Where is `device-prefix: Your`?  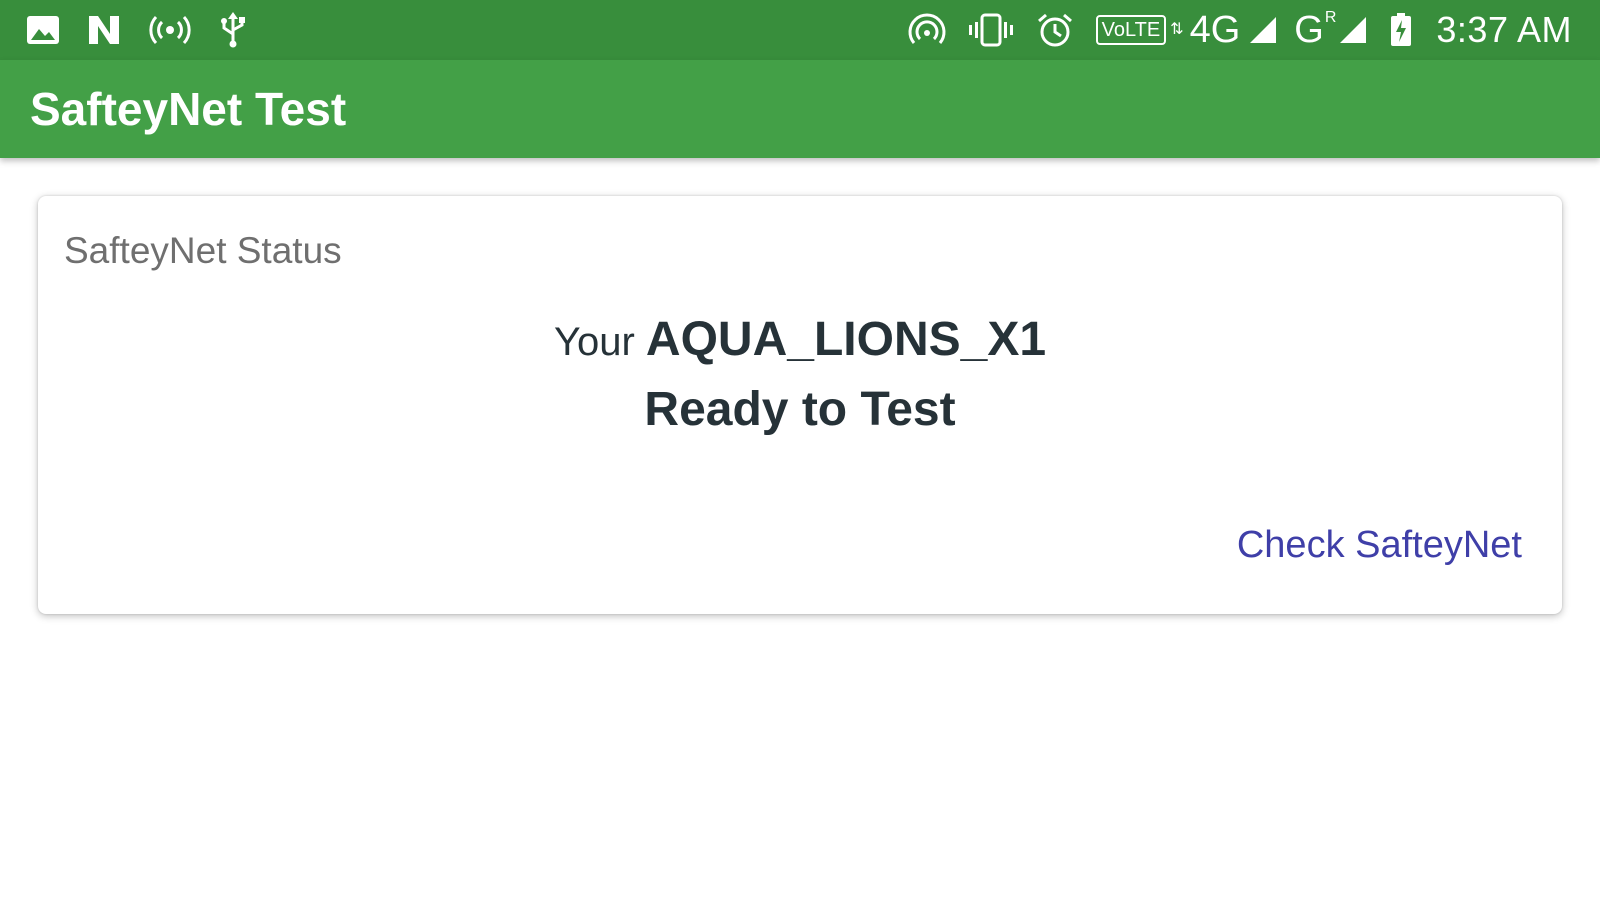
device-prefix: Your is located at coordinates (594, 342).